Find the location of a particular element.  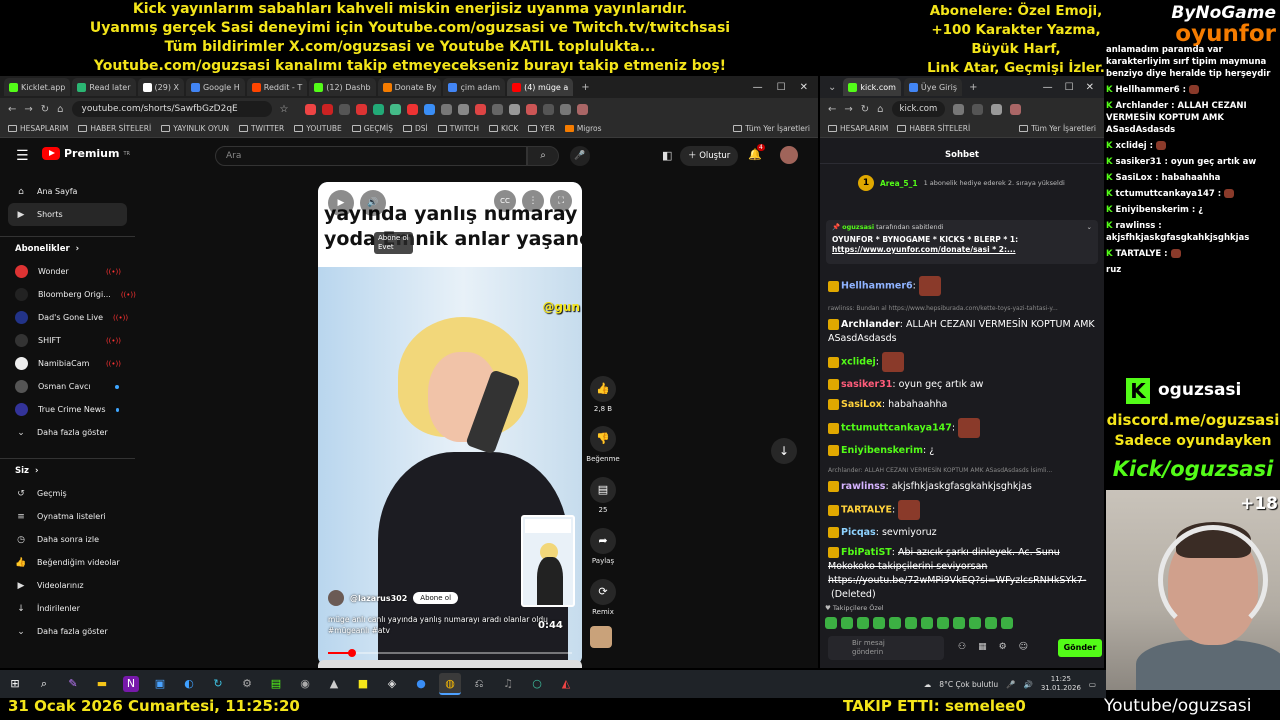

search-icon: ⌕ is located at coordinates (44, 684).